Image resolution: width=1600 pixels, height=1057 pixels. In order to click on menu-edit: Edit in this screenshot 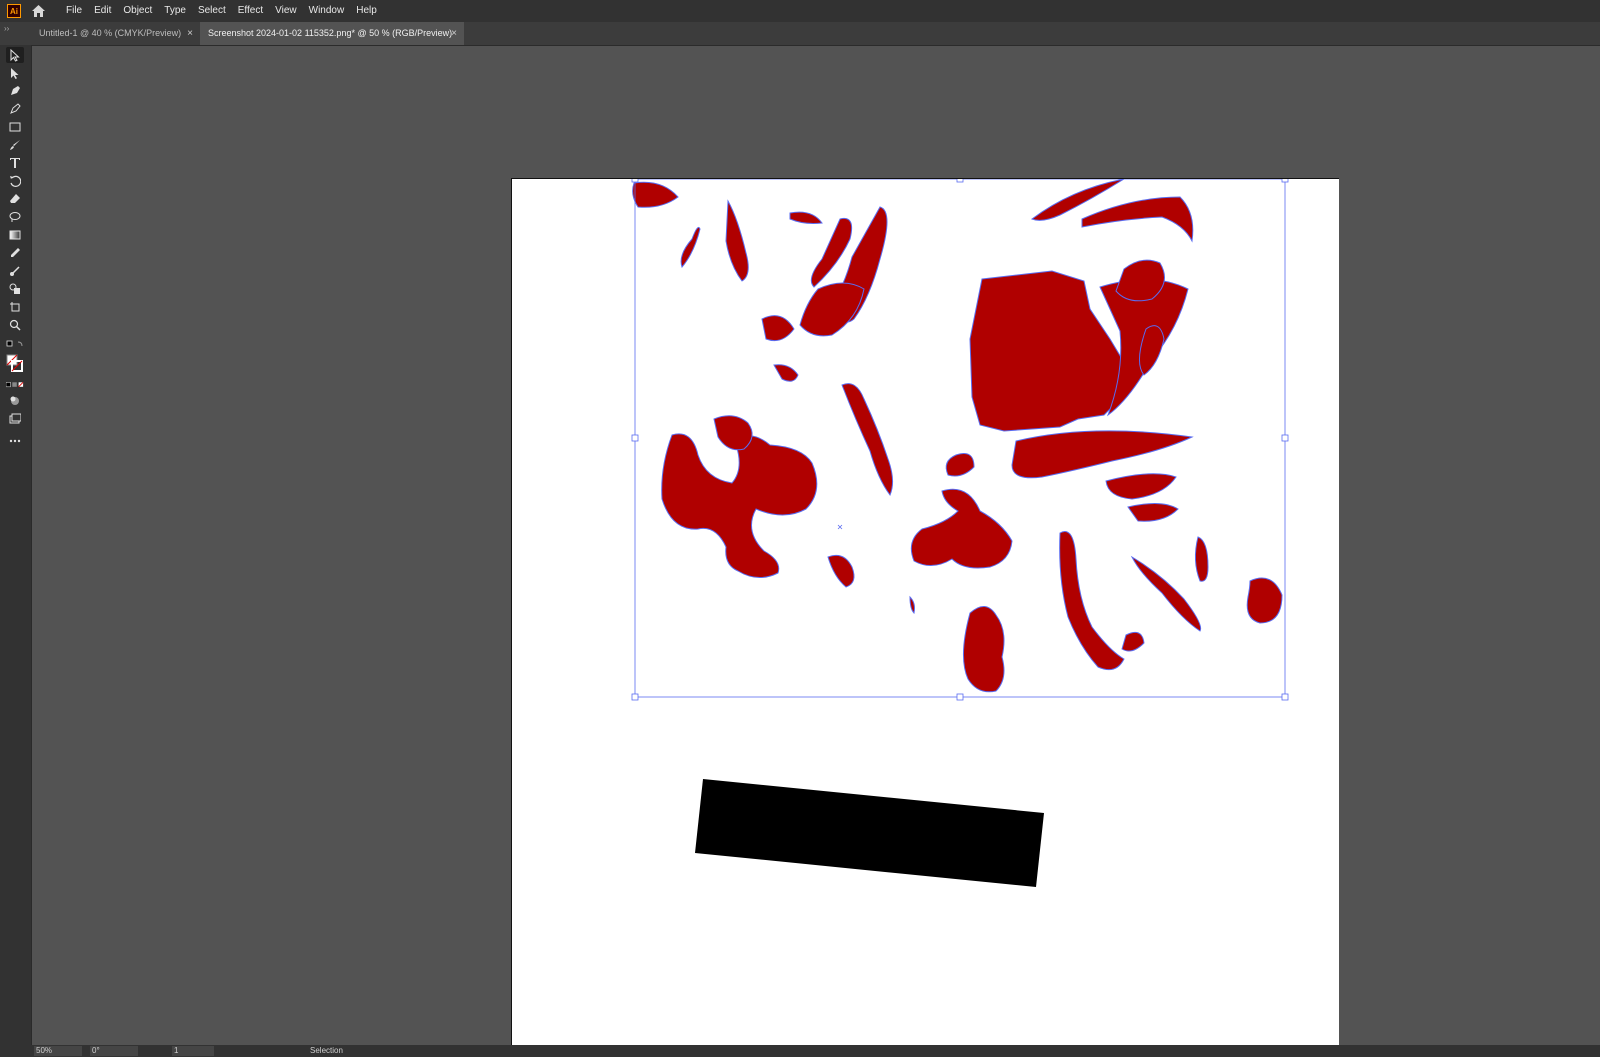, I will do `click(102, 11)`.